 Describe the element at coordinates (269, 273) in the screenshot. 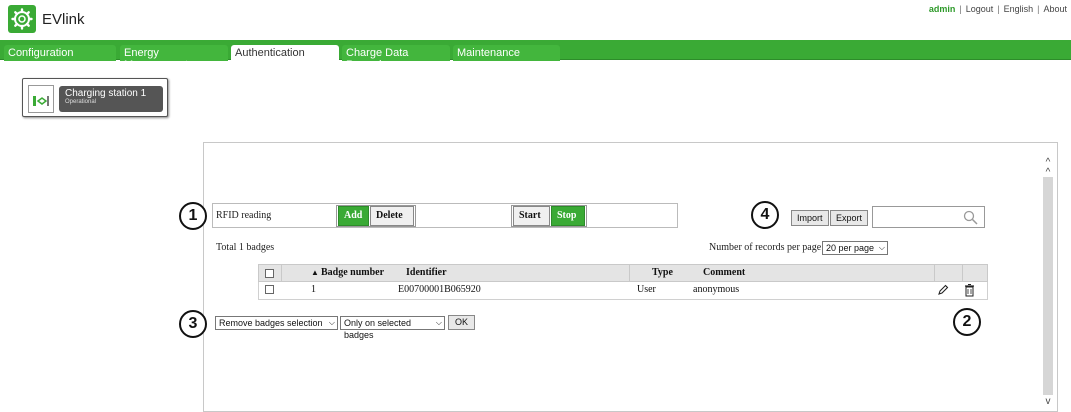

I see `select-all-checkbox` at that location.